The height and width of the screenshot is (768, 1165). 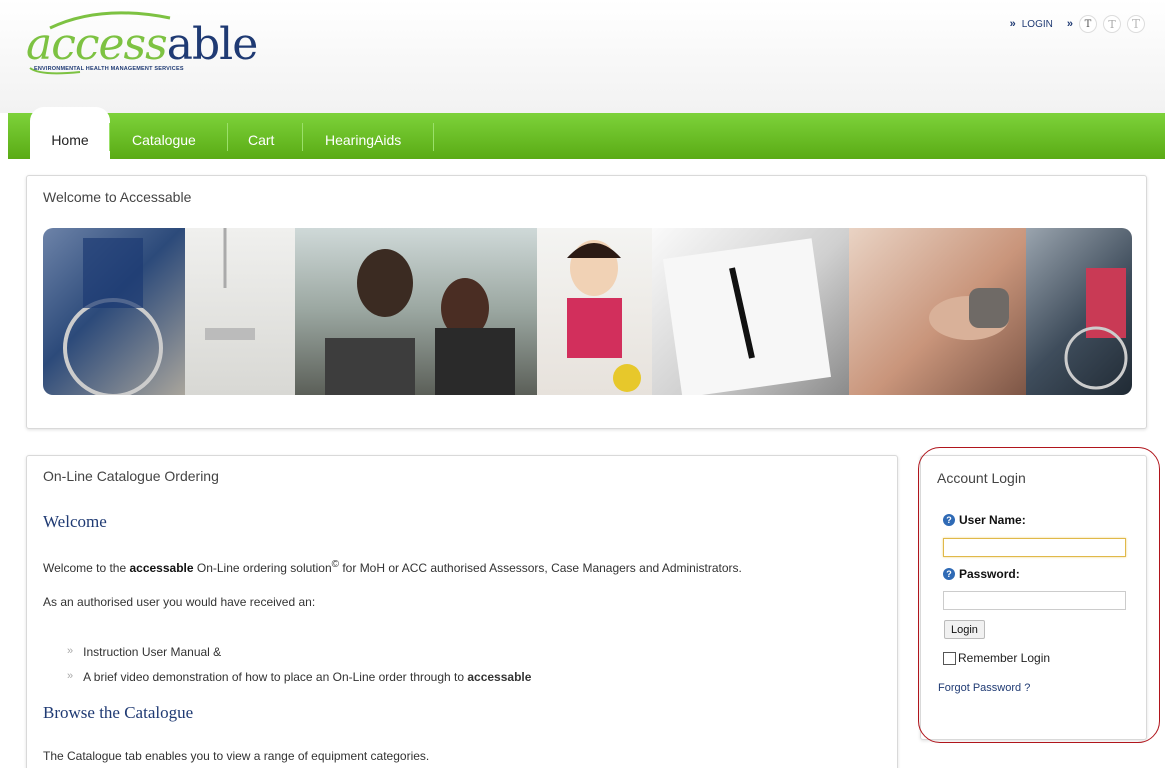 What do you see at coordinates (261, 140) in the screenshot?
I see `tab-cart: Cart` at bounding box center [261, 140].